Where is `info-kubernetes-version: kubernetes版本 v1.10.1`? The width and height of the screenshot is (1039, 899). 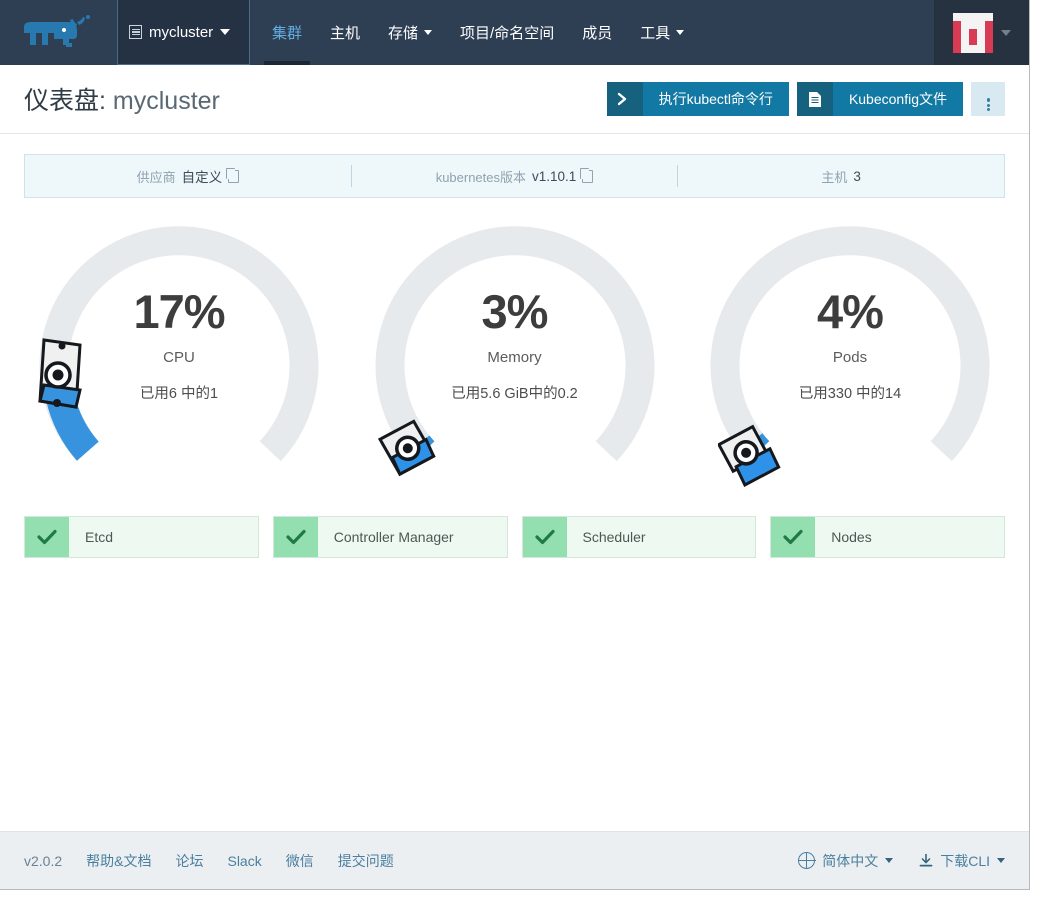 info-kubernetes-version: kubernetes版本 v1.10.1 is located at coordinates (515, 176).